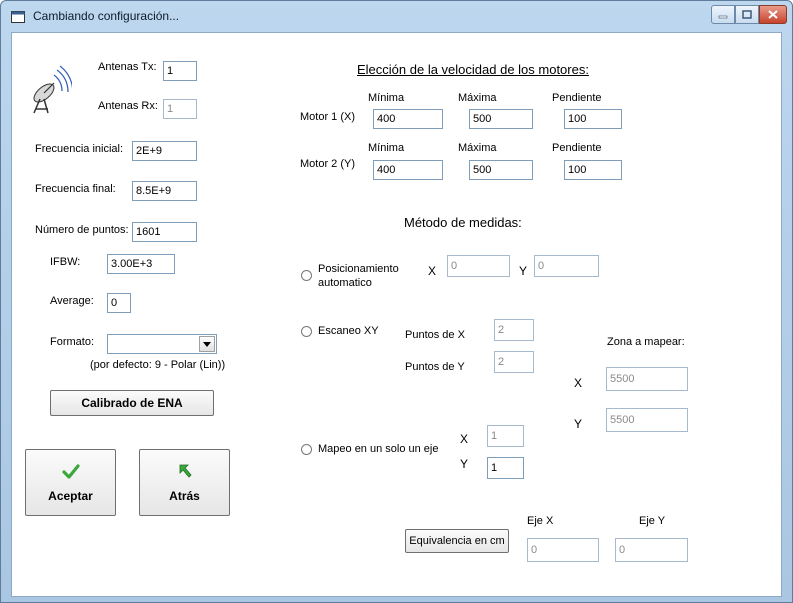 The height and width of the screenshot is (603, 793). I want to click on chevron-down-icon, so click(207, 344).